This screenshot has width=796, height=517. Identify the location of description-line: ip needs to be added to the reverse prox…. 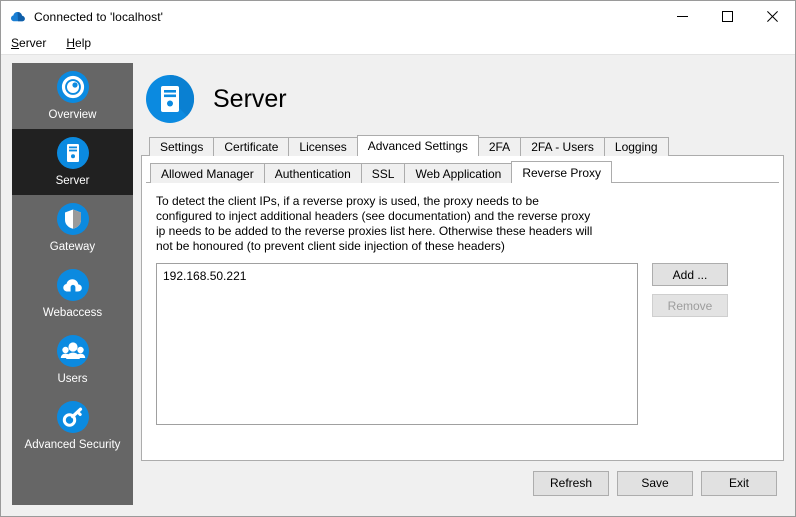
(374, 231).